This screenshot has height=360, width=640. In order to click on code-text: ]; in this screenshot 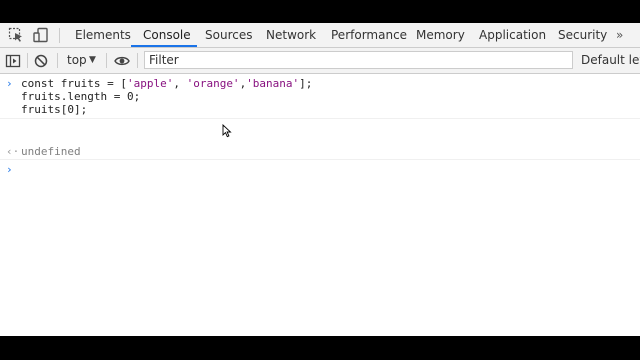, I will do `click(306, 83)`.